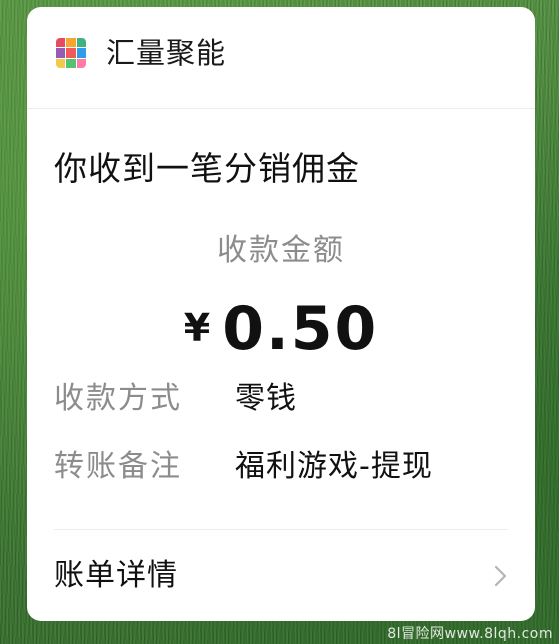  Describe the element at coordinates (266, 398) in the screenshot. I see `payment-method-value: 零钱` at that location.